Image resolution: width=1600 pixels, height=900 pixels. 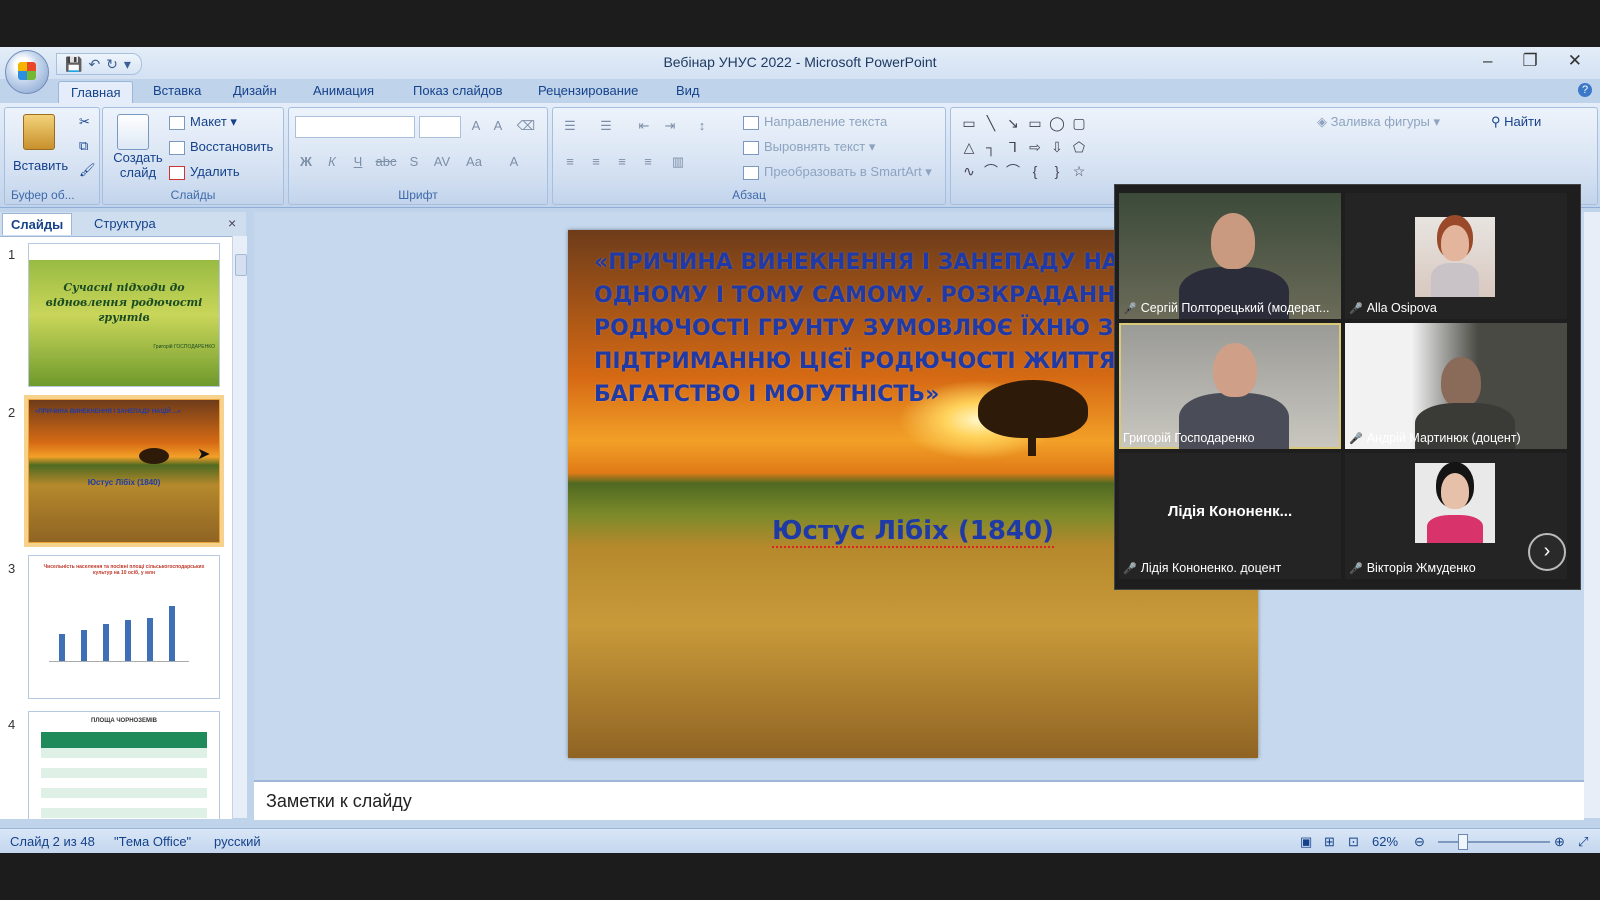 I want to click on italic-button: К, so click(x=332, y=162).